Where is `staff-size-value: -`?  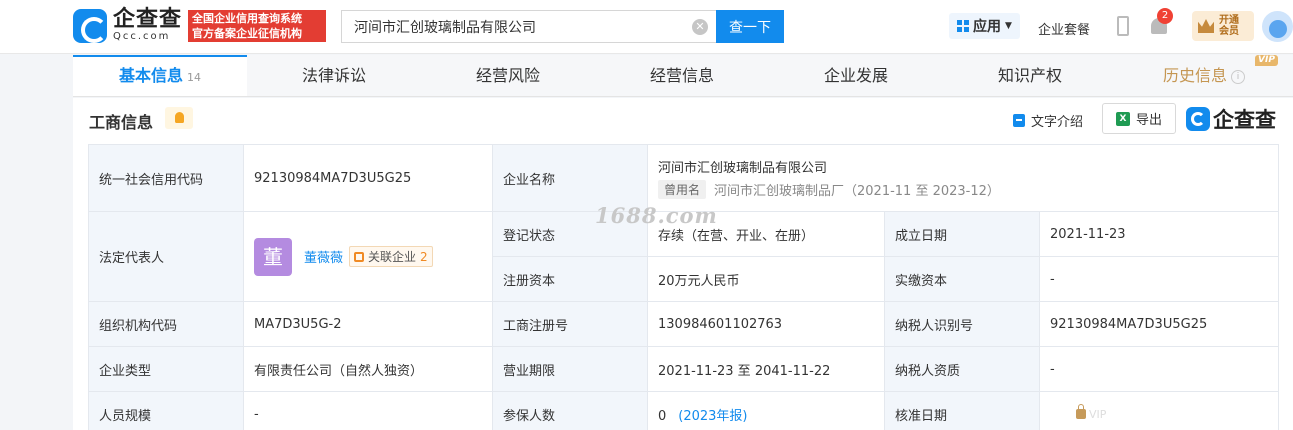 staff-size-value: - is located at coordinates (368, 410).